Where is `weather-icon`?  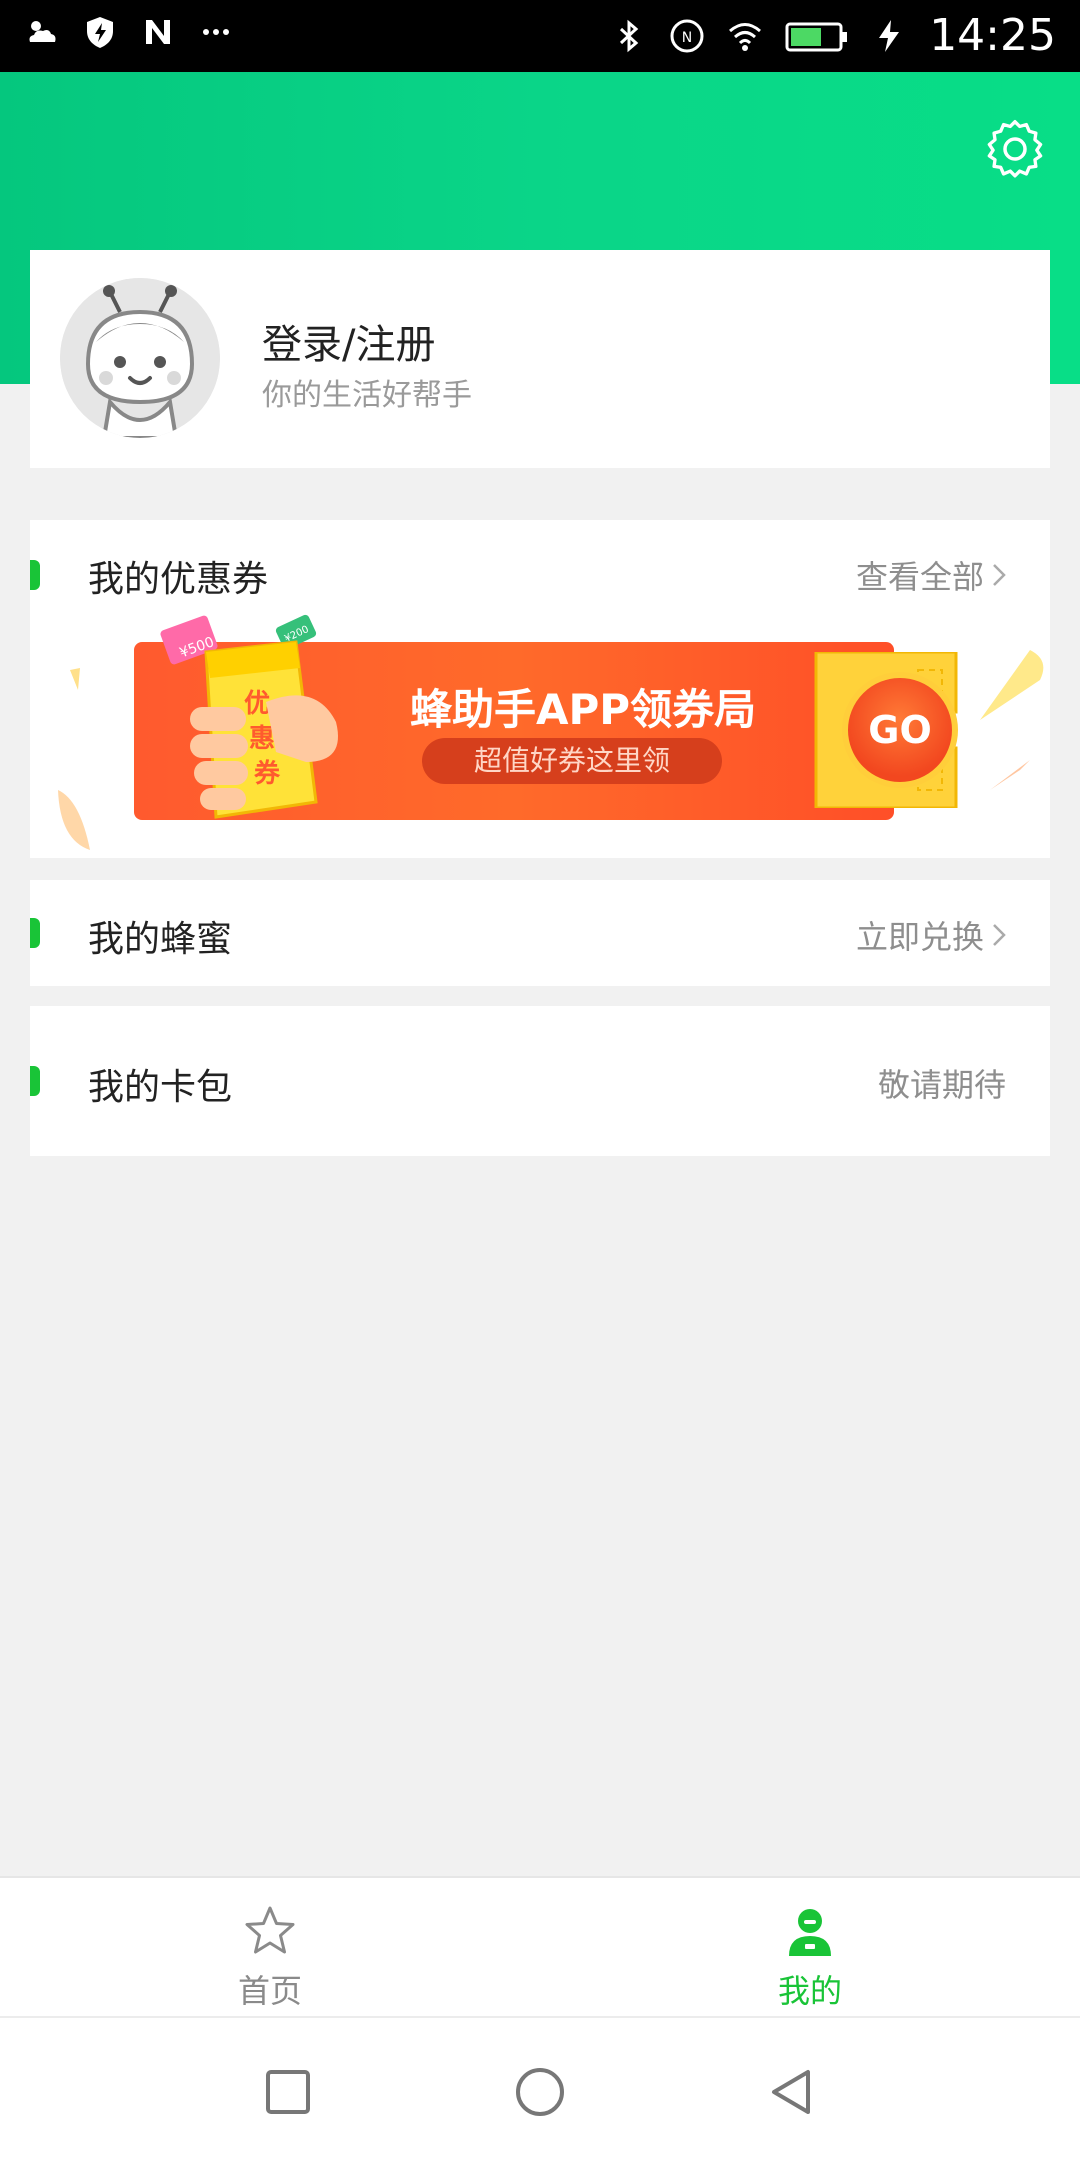
weather-icon is located at coordinates (42, 31).